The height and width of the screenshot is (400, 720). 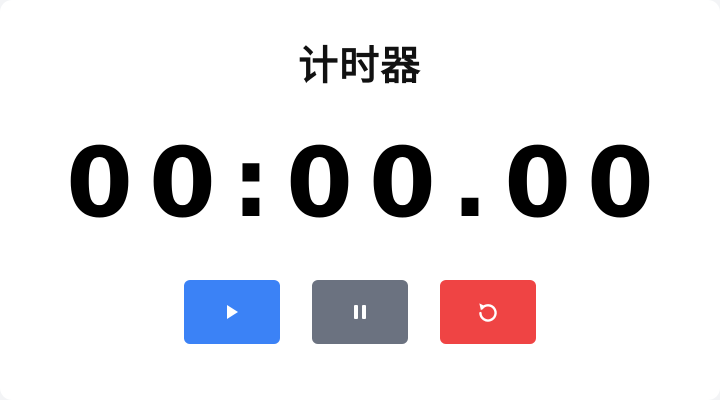 I want to click on reset-button, so click(x=488, y=312).